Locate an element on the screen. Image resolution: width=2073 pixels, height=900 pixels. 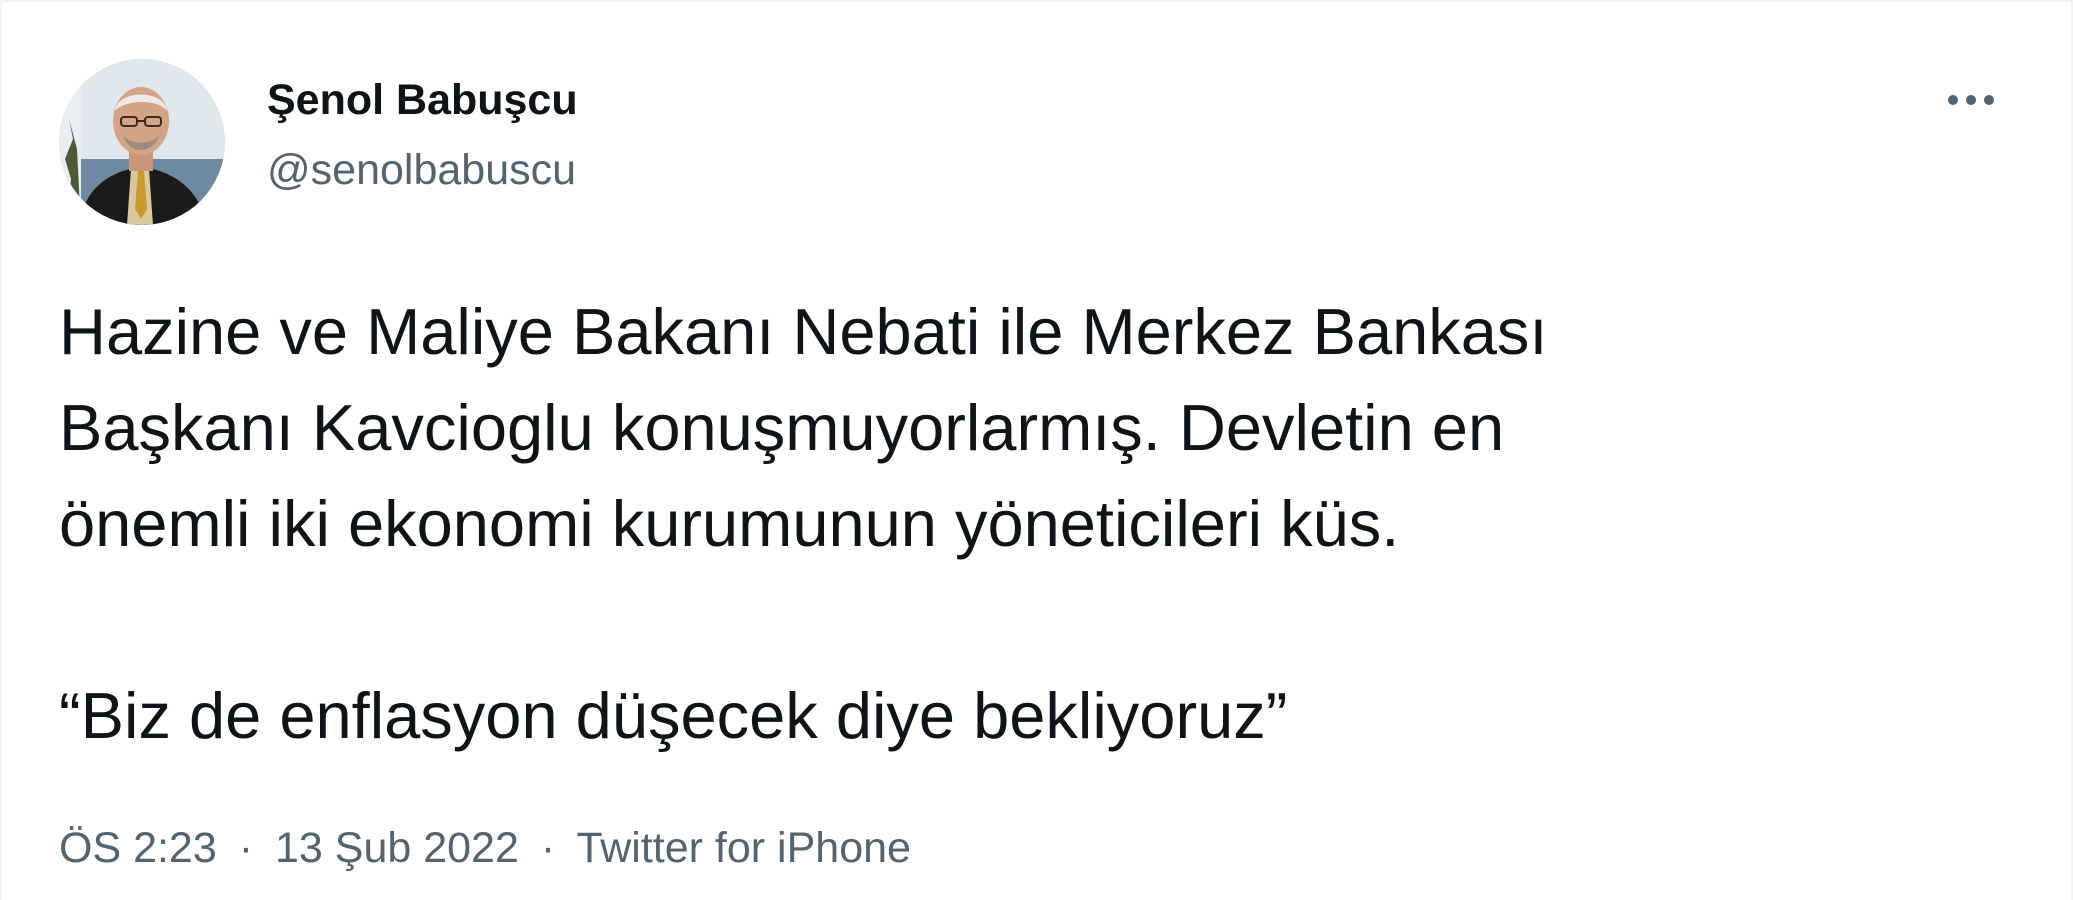
tweet-date: 13 Şub 2022 is located at coordinates (397, 848).